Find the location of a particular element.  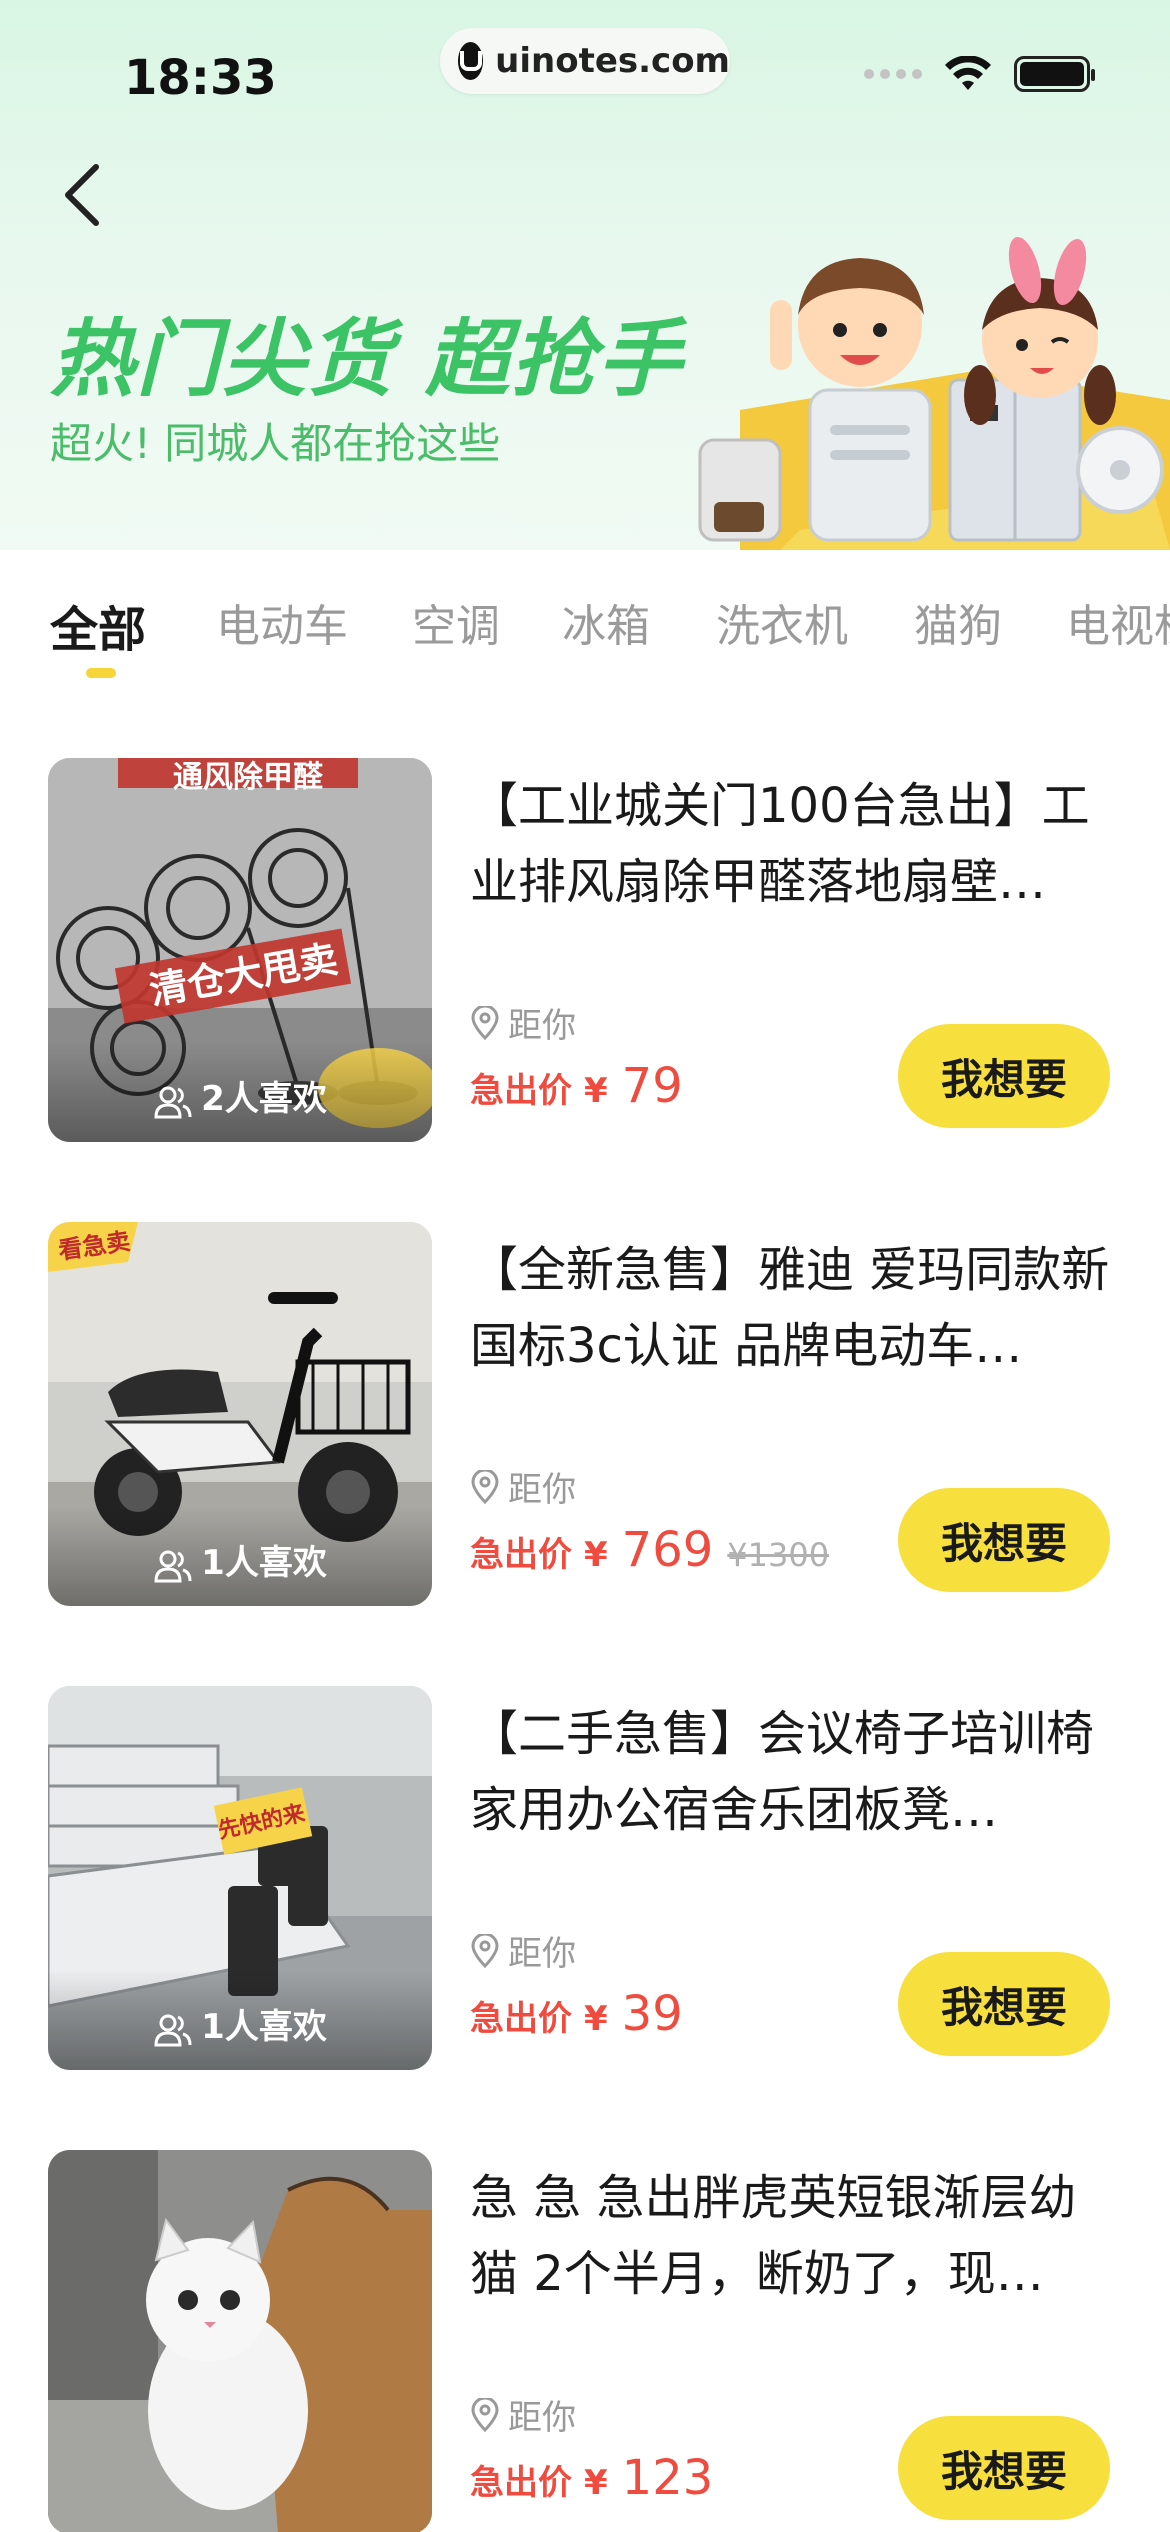

tab-ebike: 电动车 is located at coordinates (282, 622).